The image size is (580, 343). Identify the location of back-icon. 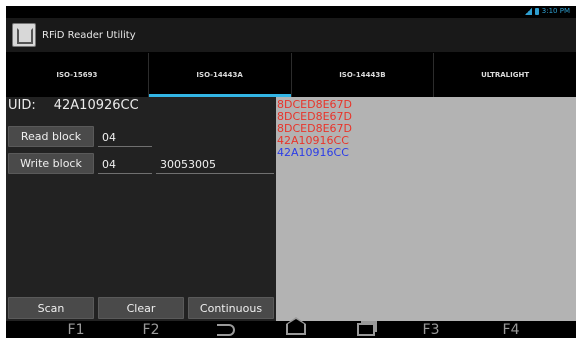
(226, 329).